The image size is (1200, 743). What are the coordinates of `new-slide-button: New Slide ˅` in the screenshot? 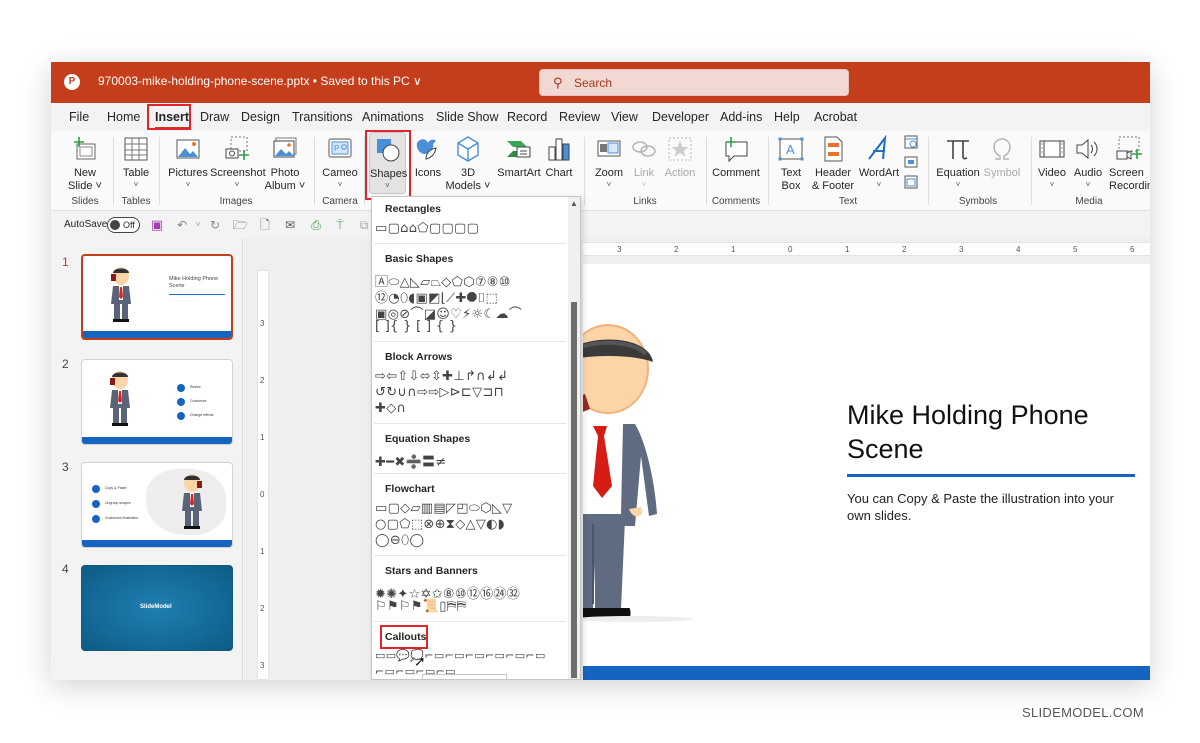 It's located at (85, 164).